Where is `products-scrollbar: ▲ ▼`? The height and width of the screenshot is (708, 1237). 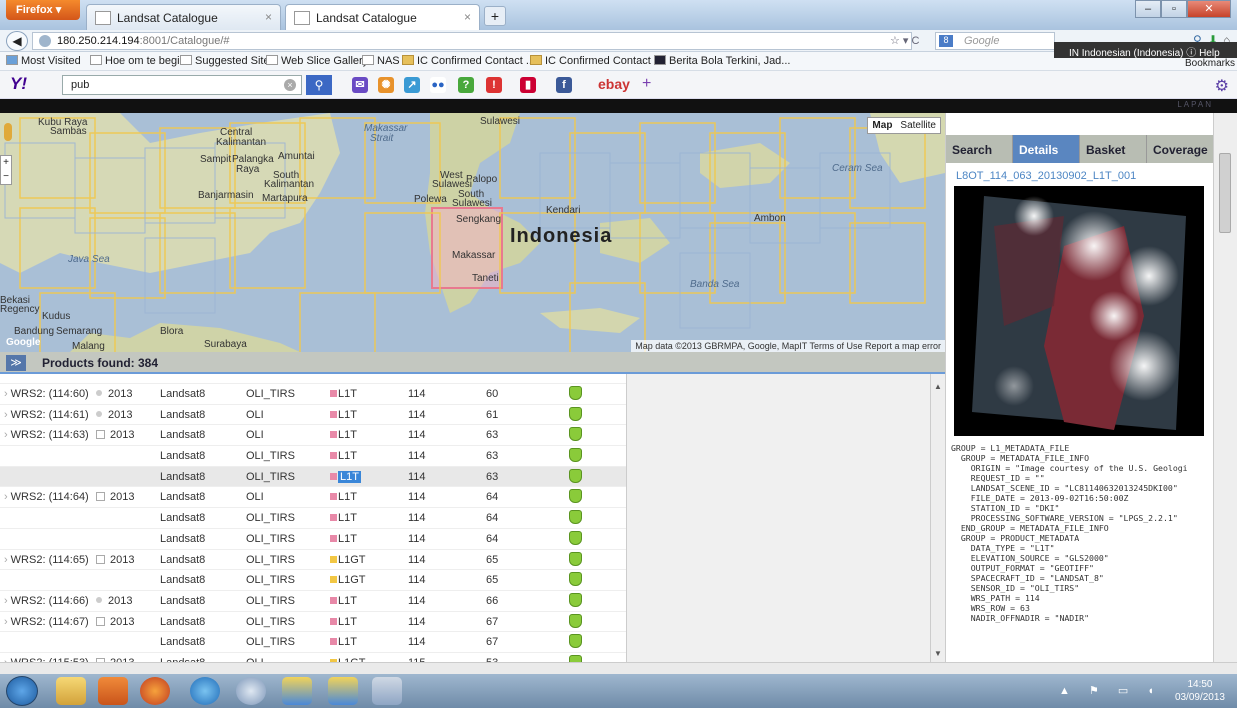
products-scrollbar: ▲ ▼ is located at coordinates (937, 518).